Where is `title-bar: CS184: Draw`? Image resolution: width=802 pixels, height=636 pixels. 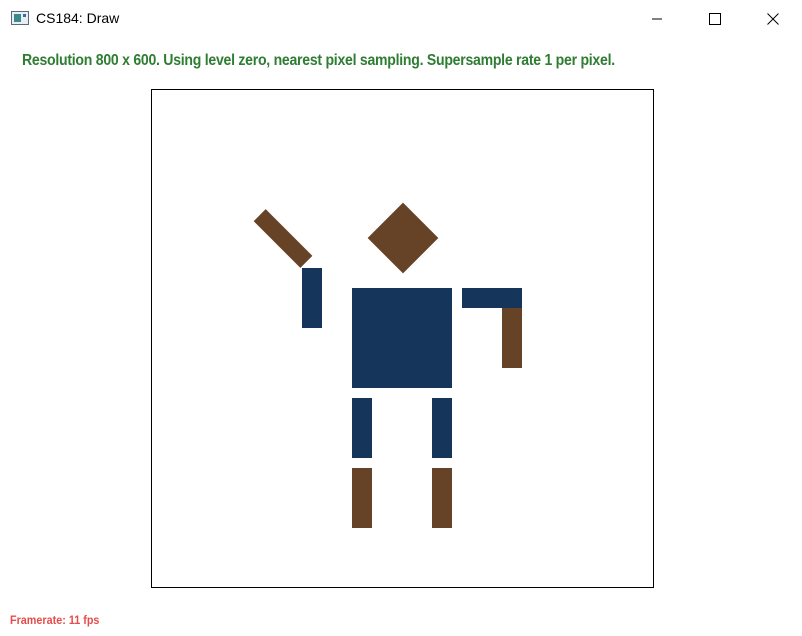 title-bar: CS184: Draw is located at coordinates (401, 19).